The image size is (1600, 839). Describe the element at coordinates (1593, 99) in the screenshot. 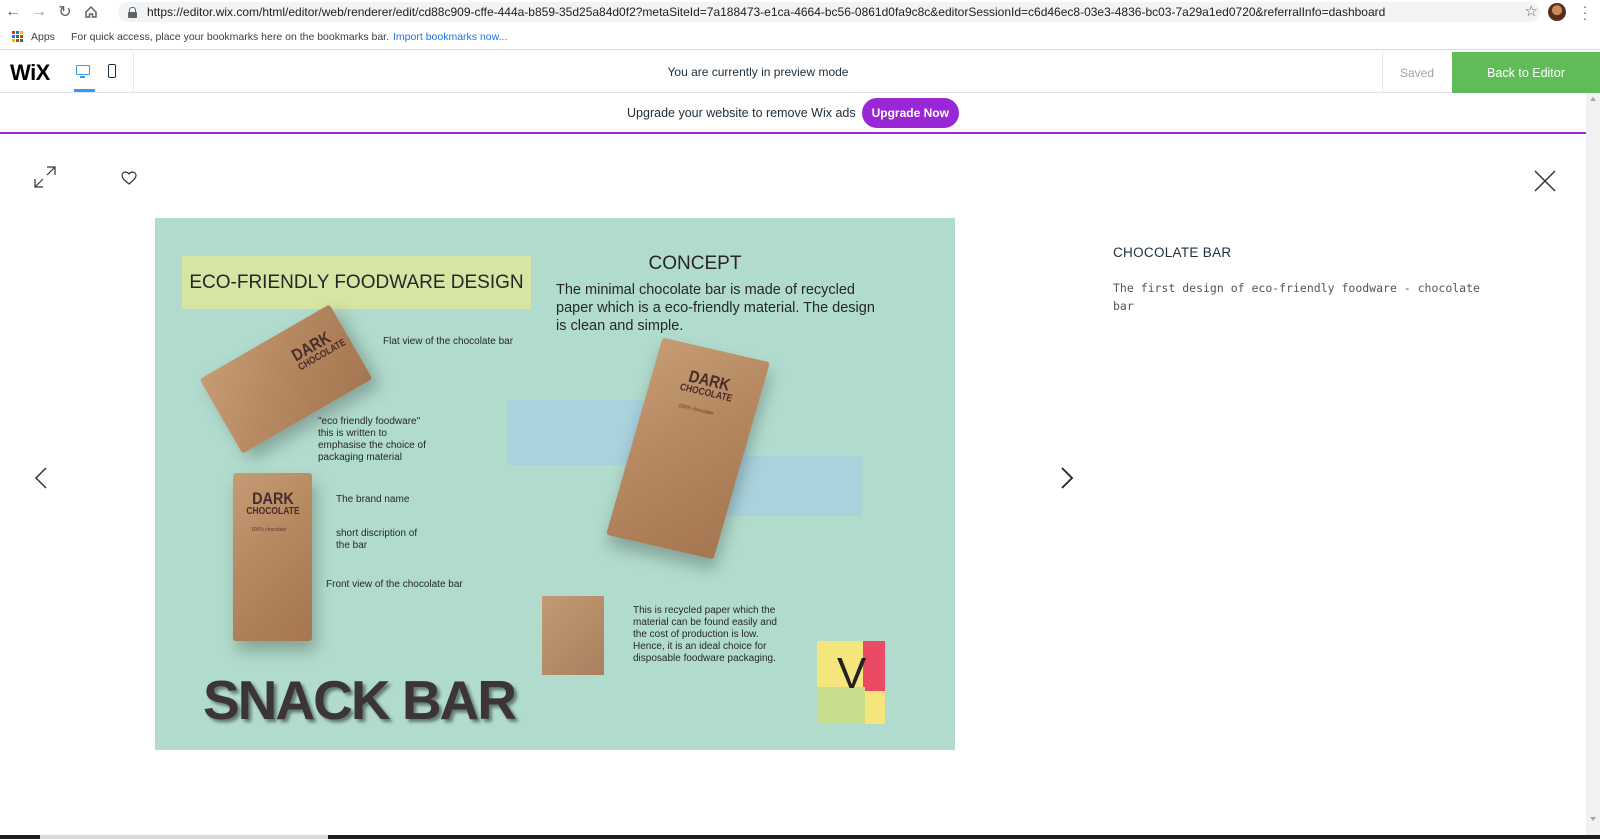

I see `scroll-up-icon` at that location.